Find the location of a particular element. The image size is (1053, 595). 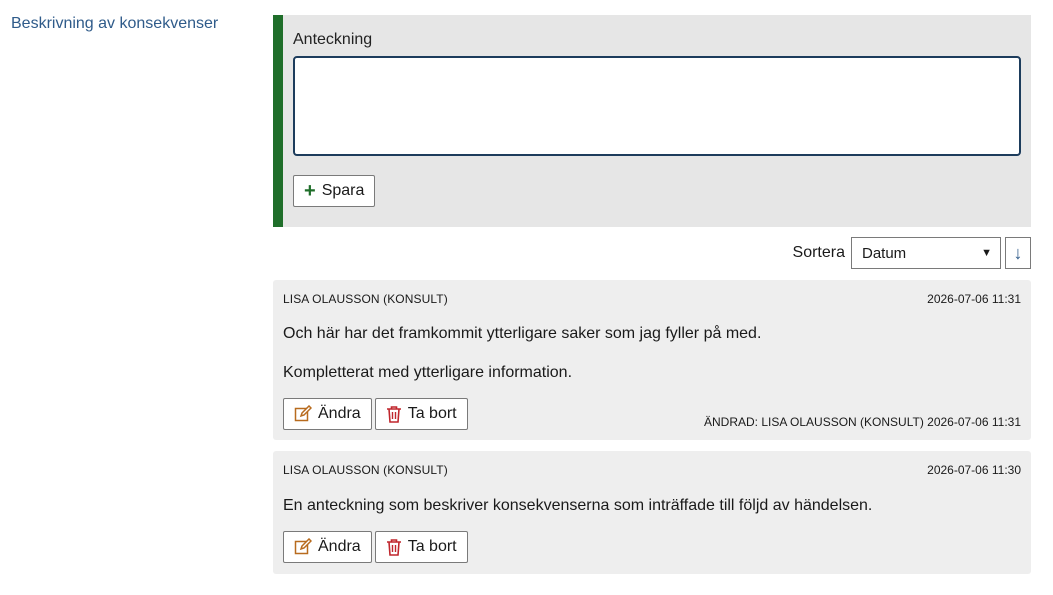

note-editor-label: Anteckning is located at coordinates (333, 39).